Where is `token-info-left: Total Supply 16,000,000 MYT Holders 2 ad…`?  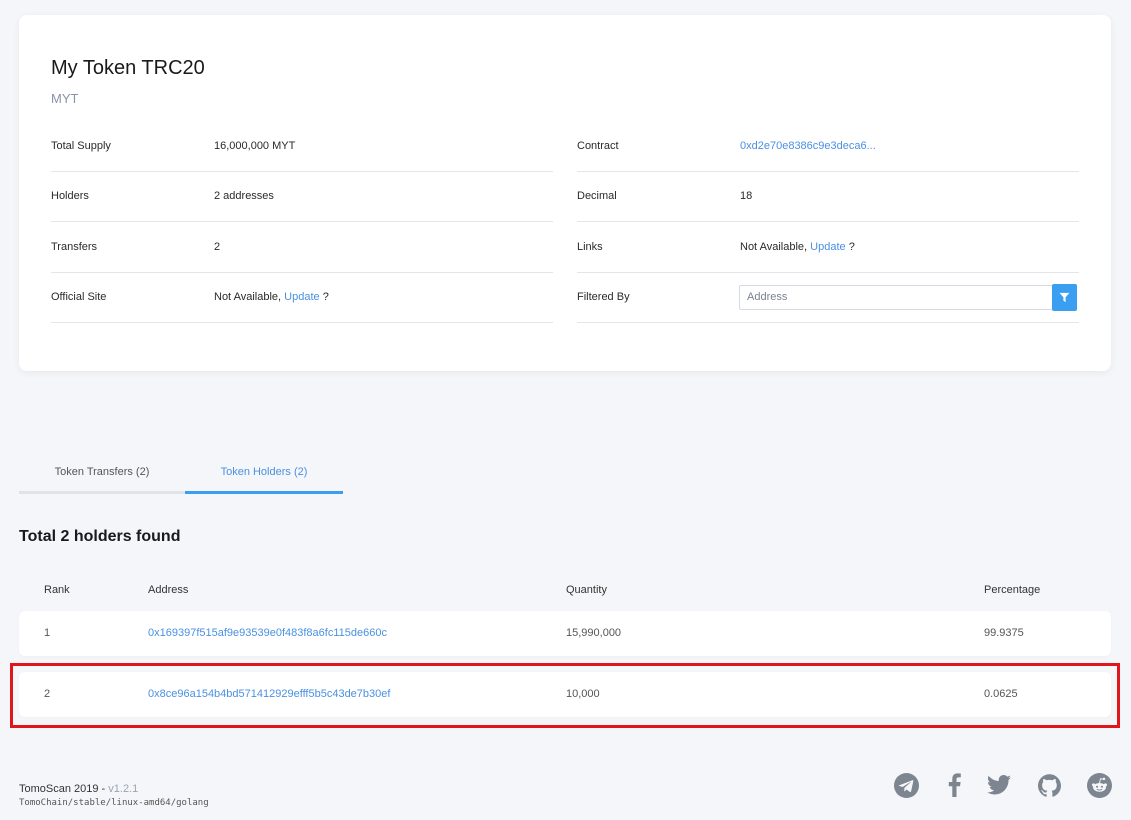 token-info-left: Total Supply 16,000,000 MYT Holders 2 ad… is located at coordinates (302, 222).